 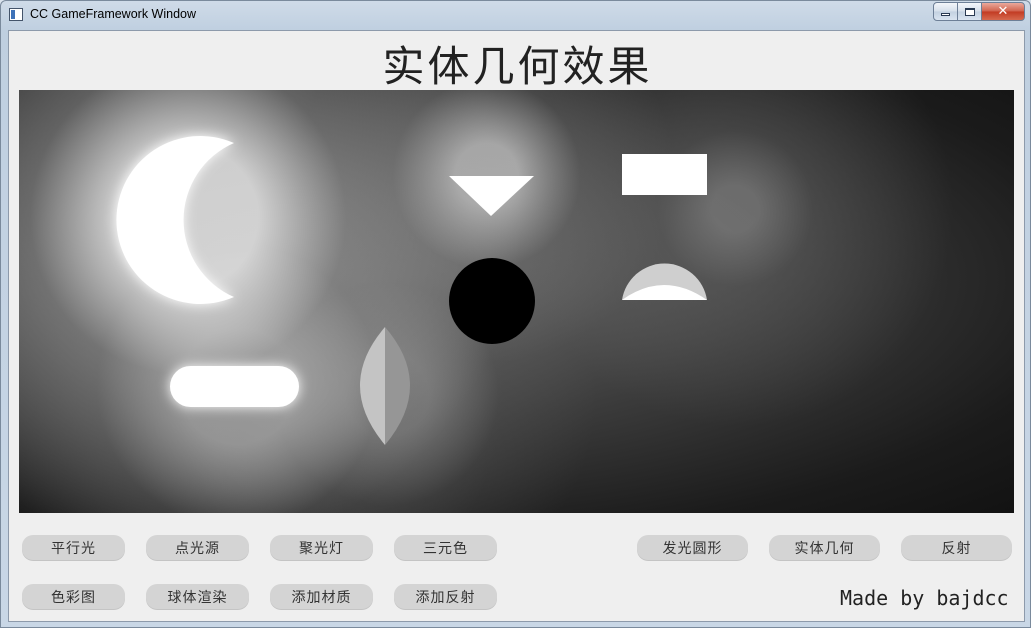 I want to click on dark-circle-shape, so click(x=492, y=301).